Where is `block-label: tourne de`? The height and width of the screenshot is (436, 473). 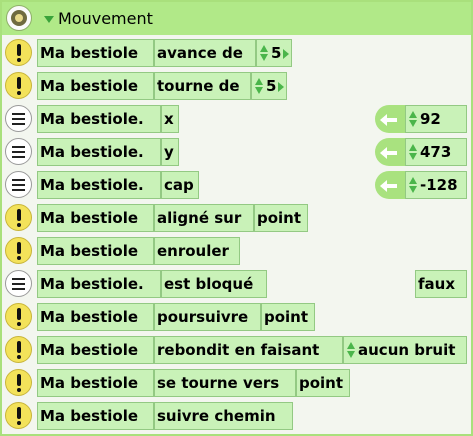
block-label: tourne de is located at coordinates (202, 86).